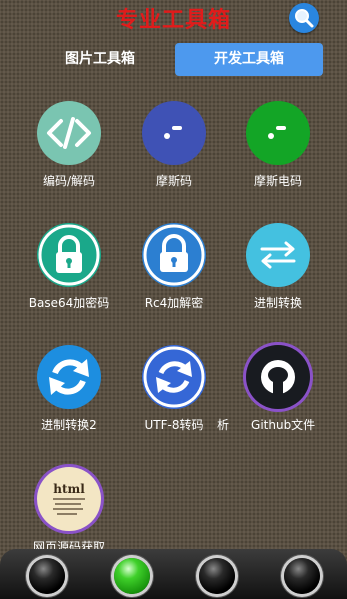 The width and height of the screenshot is (347, 599). I want to click on svg-text: html, so click(69, 489).